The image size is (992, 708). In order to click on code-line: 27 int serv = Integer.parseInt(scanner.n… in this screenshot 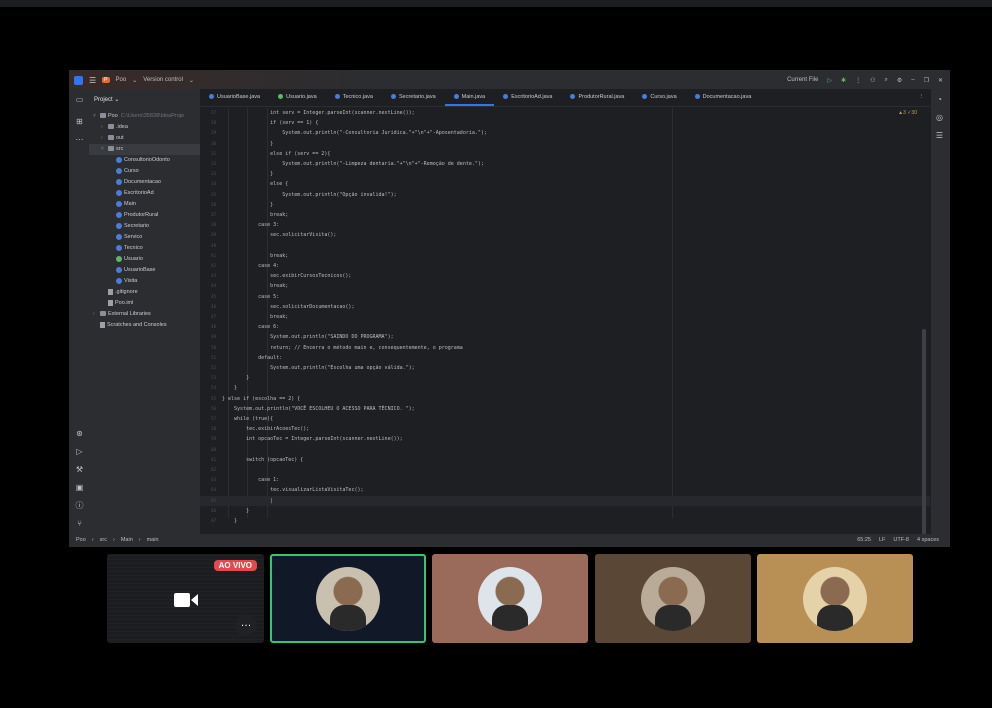, I will do `click(565, 113)`.